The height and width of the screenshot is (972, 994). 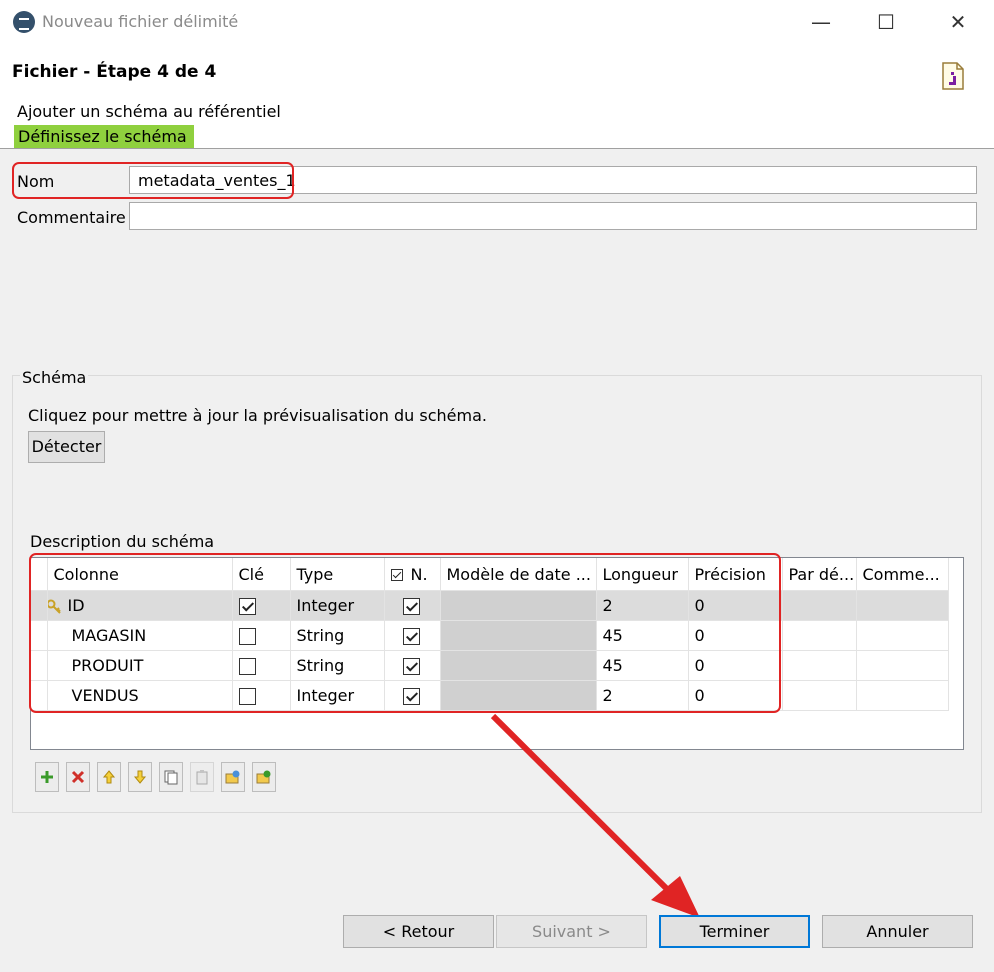 What do you see at coordinates (734, 931) in the screenshot?
I see `finish-button: Terminer` at bounding box center [734, 931].